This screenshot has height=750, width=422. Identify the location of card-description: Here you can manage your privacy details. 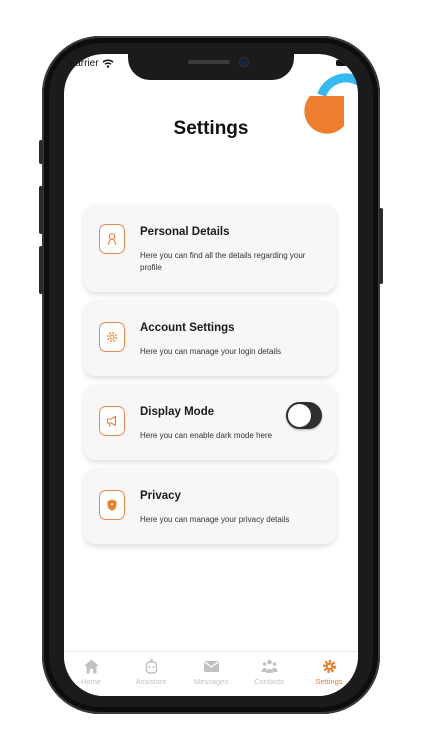
(215, 519).